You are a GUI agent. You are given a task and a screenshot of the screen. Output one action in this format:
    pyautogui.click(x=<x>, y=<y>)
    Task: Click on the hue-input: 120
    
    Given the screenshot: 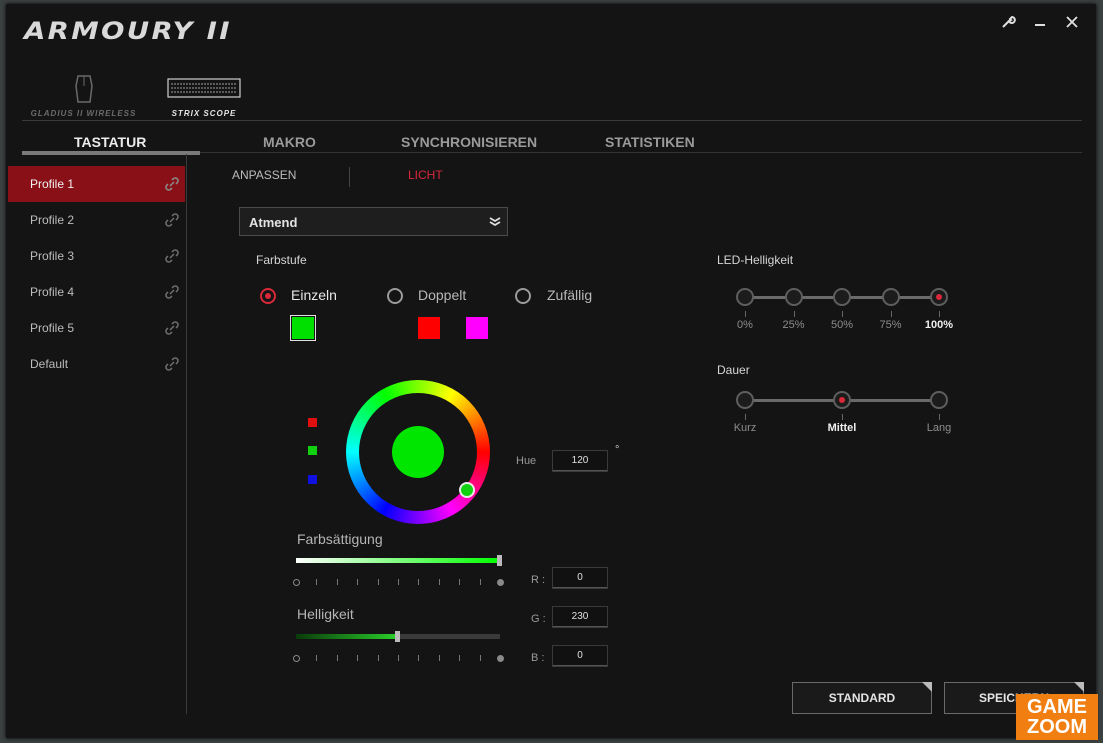 What is the action you would take?
    pyautogui.click(x=580, y=461)
    